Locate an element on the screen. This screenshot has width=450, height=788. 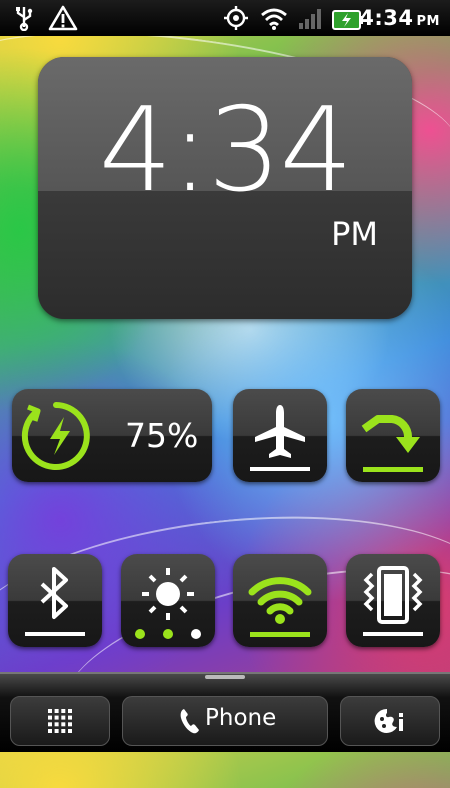
vibrate-toggle is located at coordinates (393, 600).